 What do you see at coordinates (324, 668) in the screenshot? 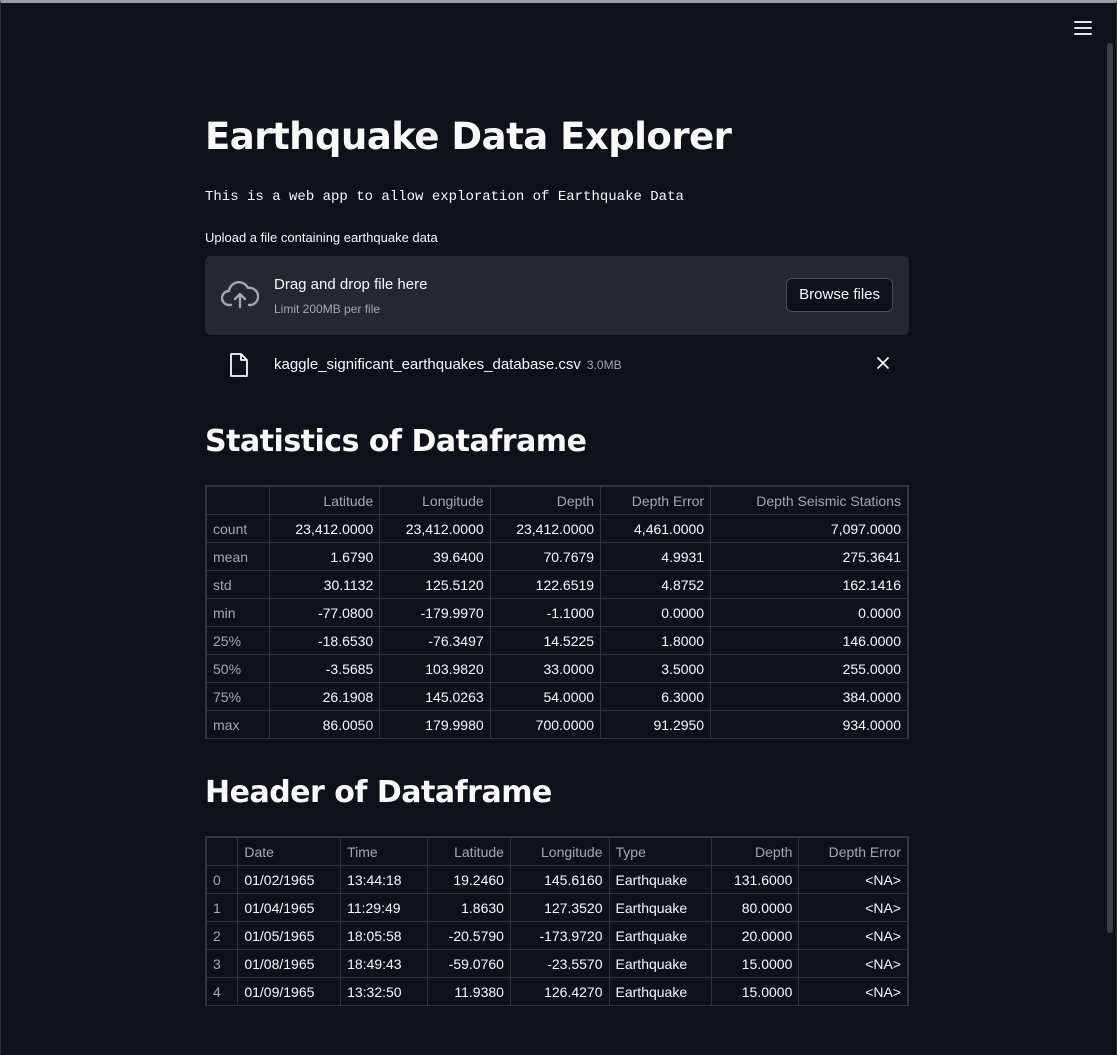
I see `table-cell: -3.5685` at bounding box center [324, 668].